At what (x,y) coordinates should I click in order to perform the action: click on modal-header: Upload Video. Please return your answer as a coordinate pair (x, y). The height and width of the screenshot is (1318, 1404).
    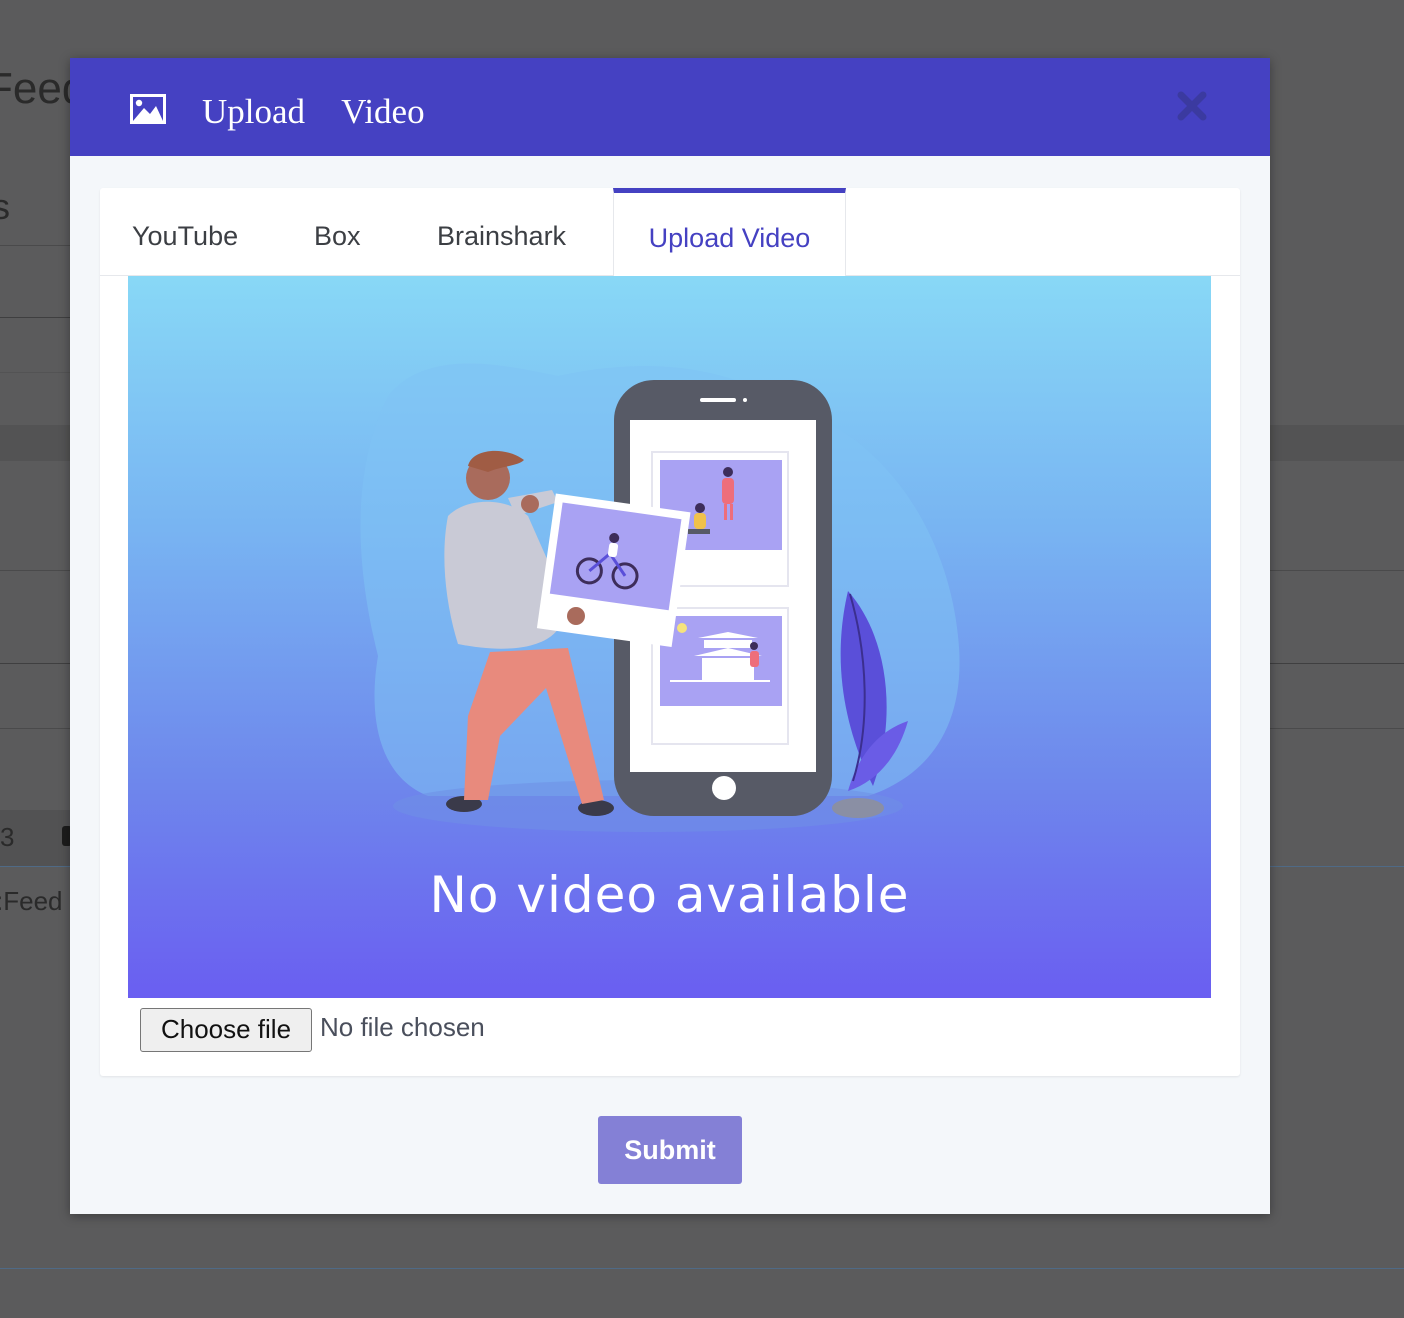
    Looking at the image, I should click on (670, 107).